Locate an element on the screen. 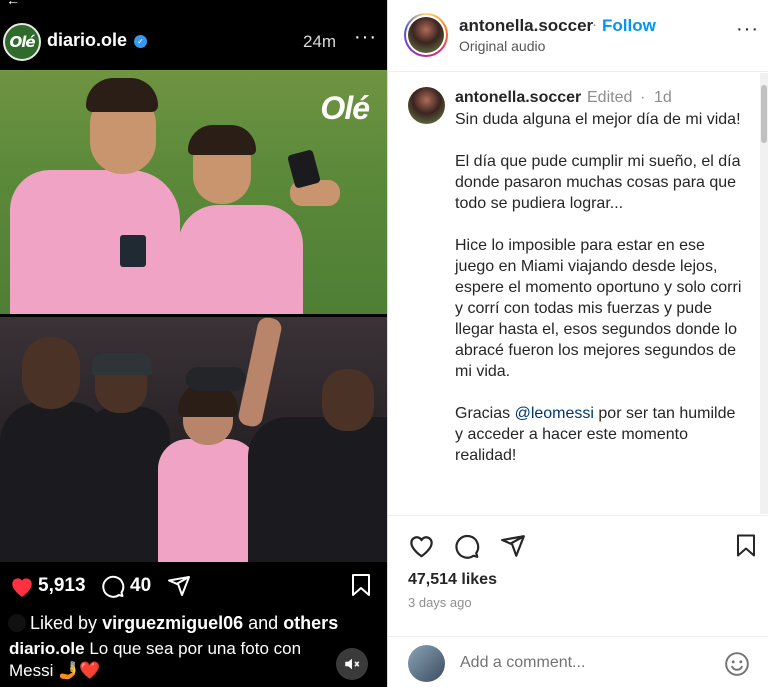 Image resolution: width=768 pixels, height=687 pixels. more-icon: ··· is located at coordinates (365, 37).